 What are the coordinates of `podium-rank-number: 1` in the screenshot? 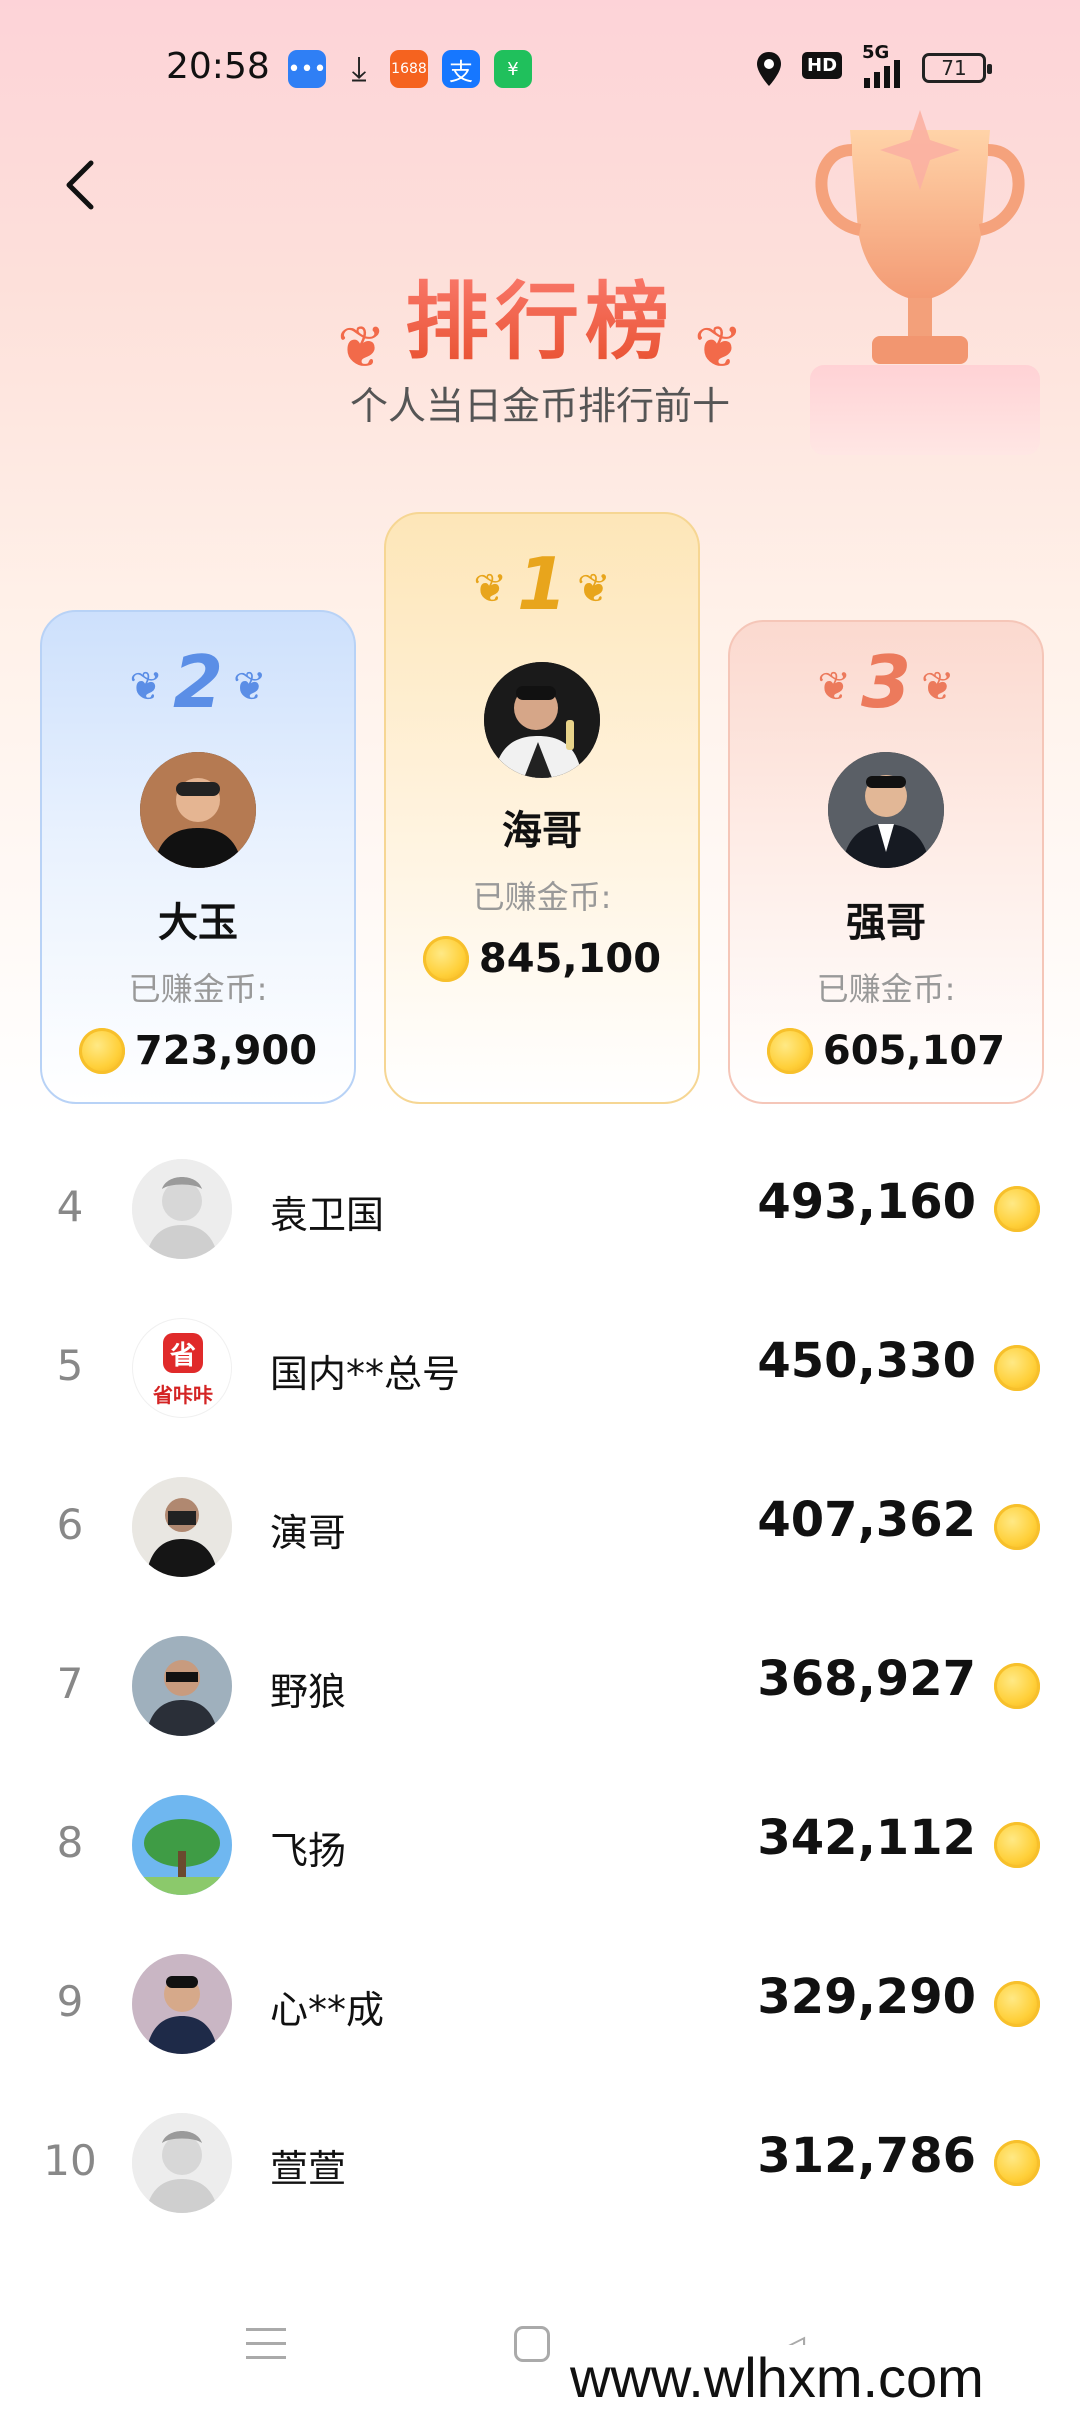 It's located at (542, 584).